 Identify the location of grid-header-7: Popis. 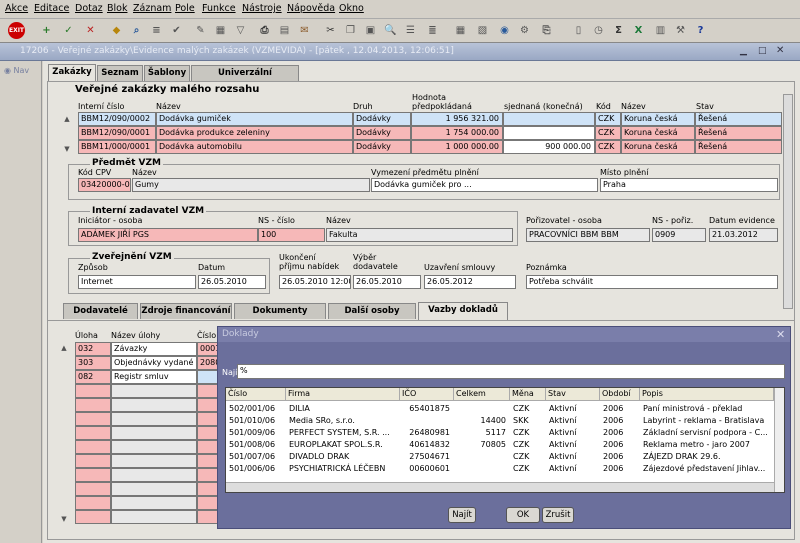
(707, 394).